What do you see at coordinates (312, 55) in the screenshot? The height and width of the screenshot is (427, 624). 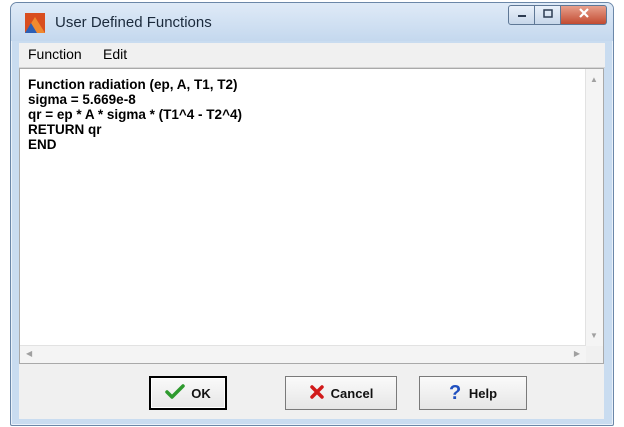 I see `menu-bar: Function Edit` at bounding box center [312, 55].